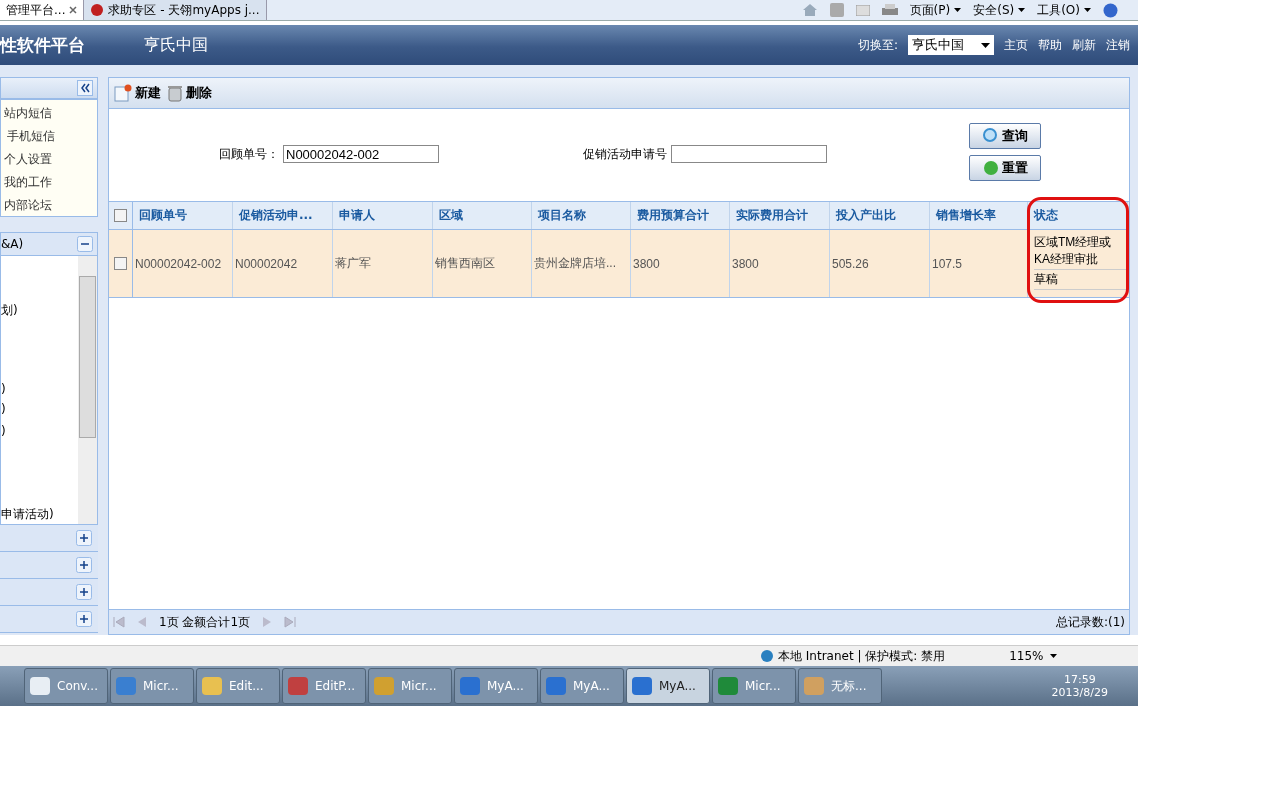  Describe the element at coordinates (1080, 280) in the screenshot. I see `status-entry: 草稿` at that location.